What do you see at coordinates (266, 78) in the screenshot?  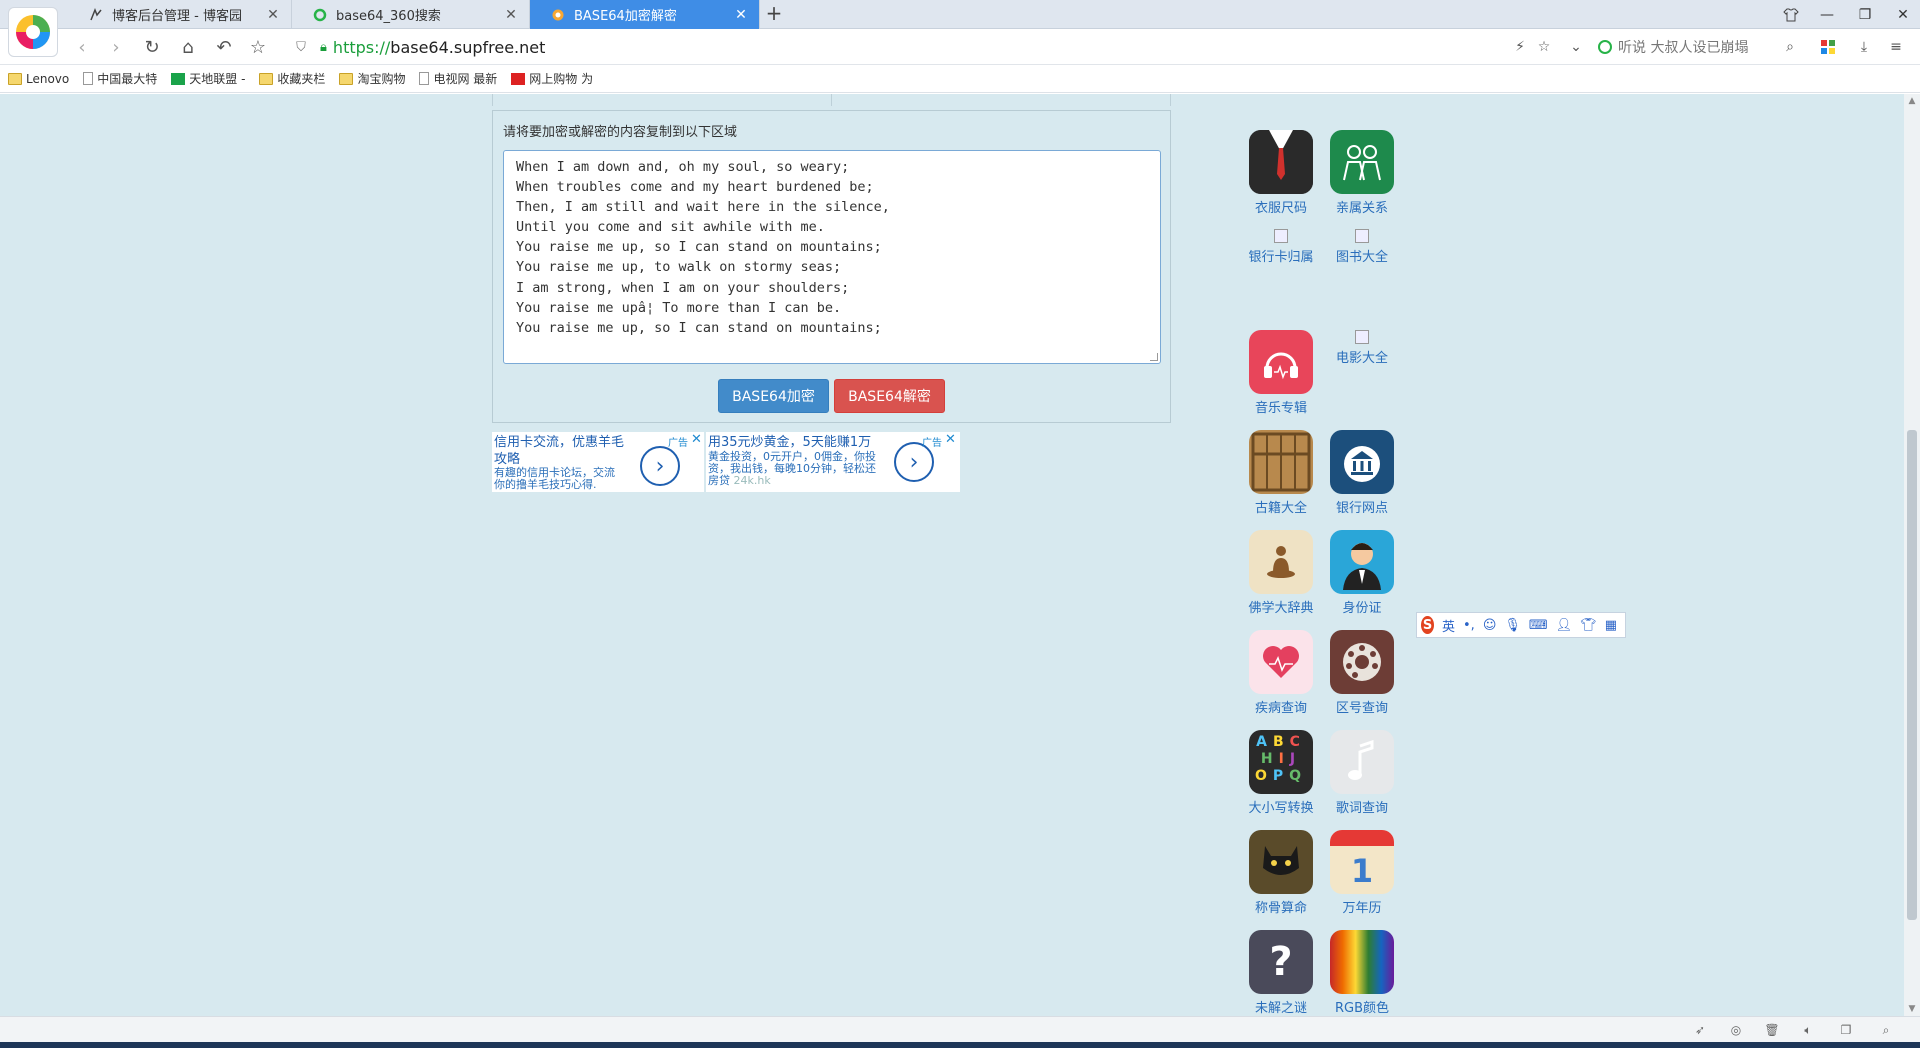 I see `folder-icon` at bounding box center [266, 78].